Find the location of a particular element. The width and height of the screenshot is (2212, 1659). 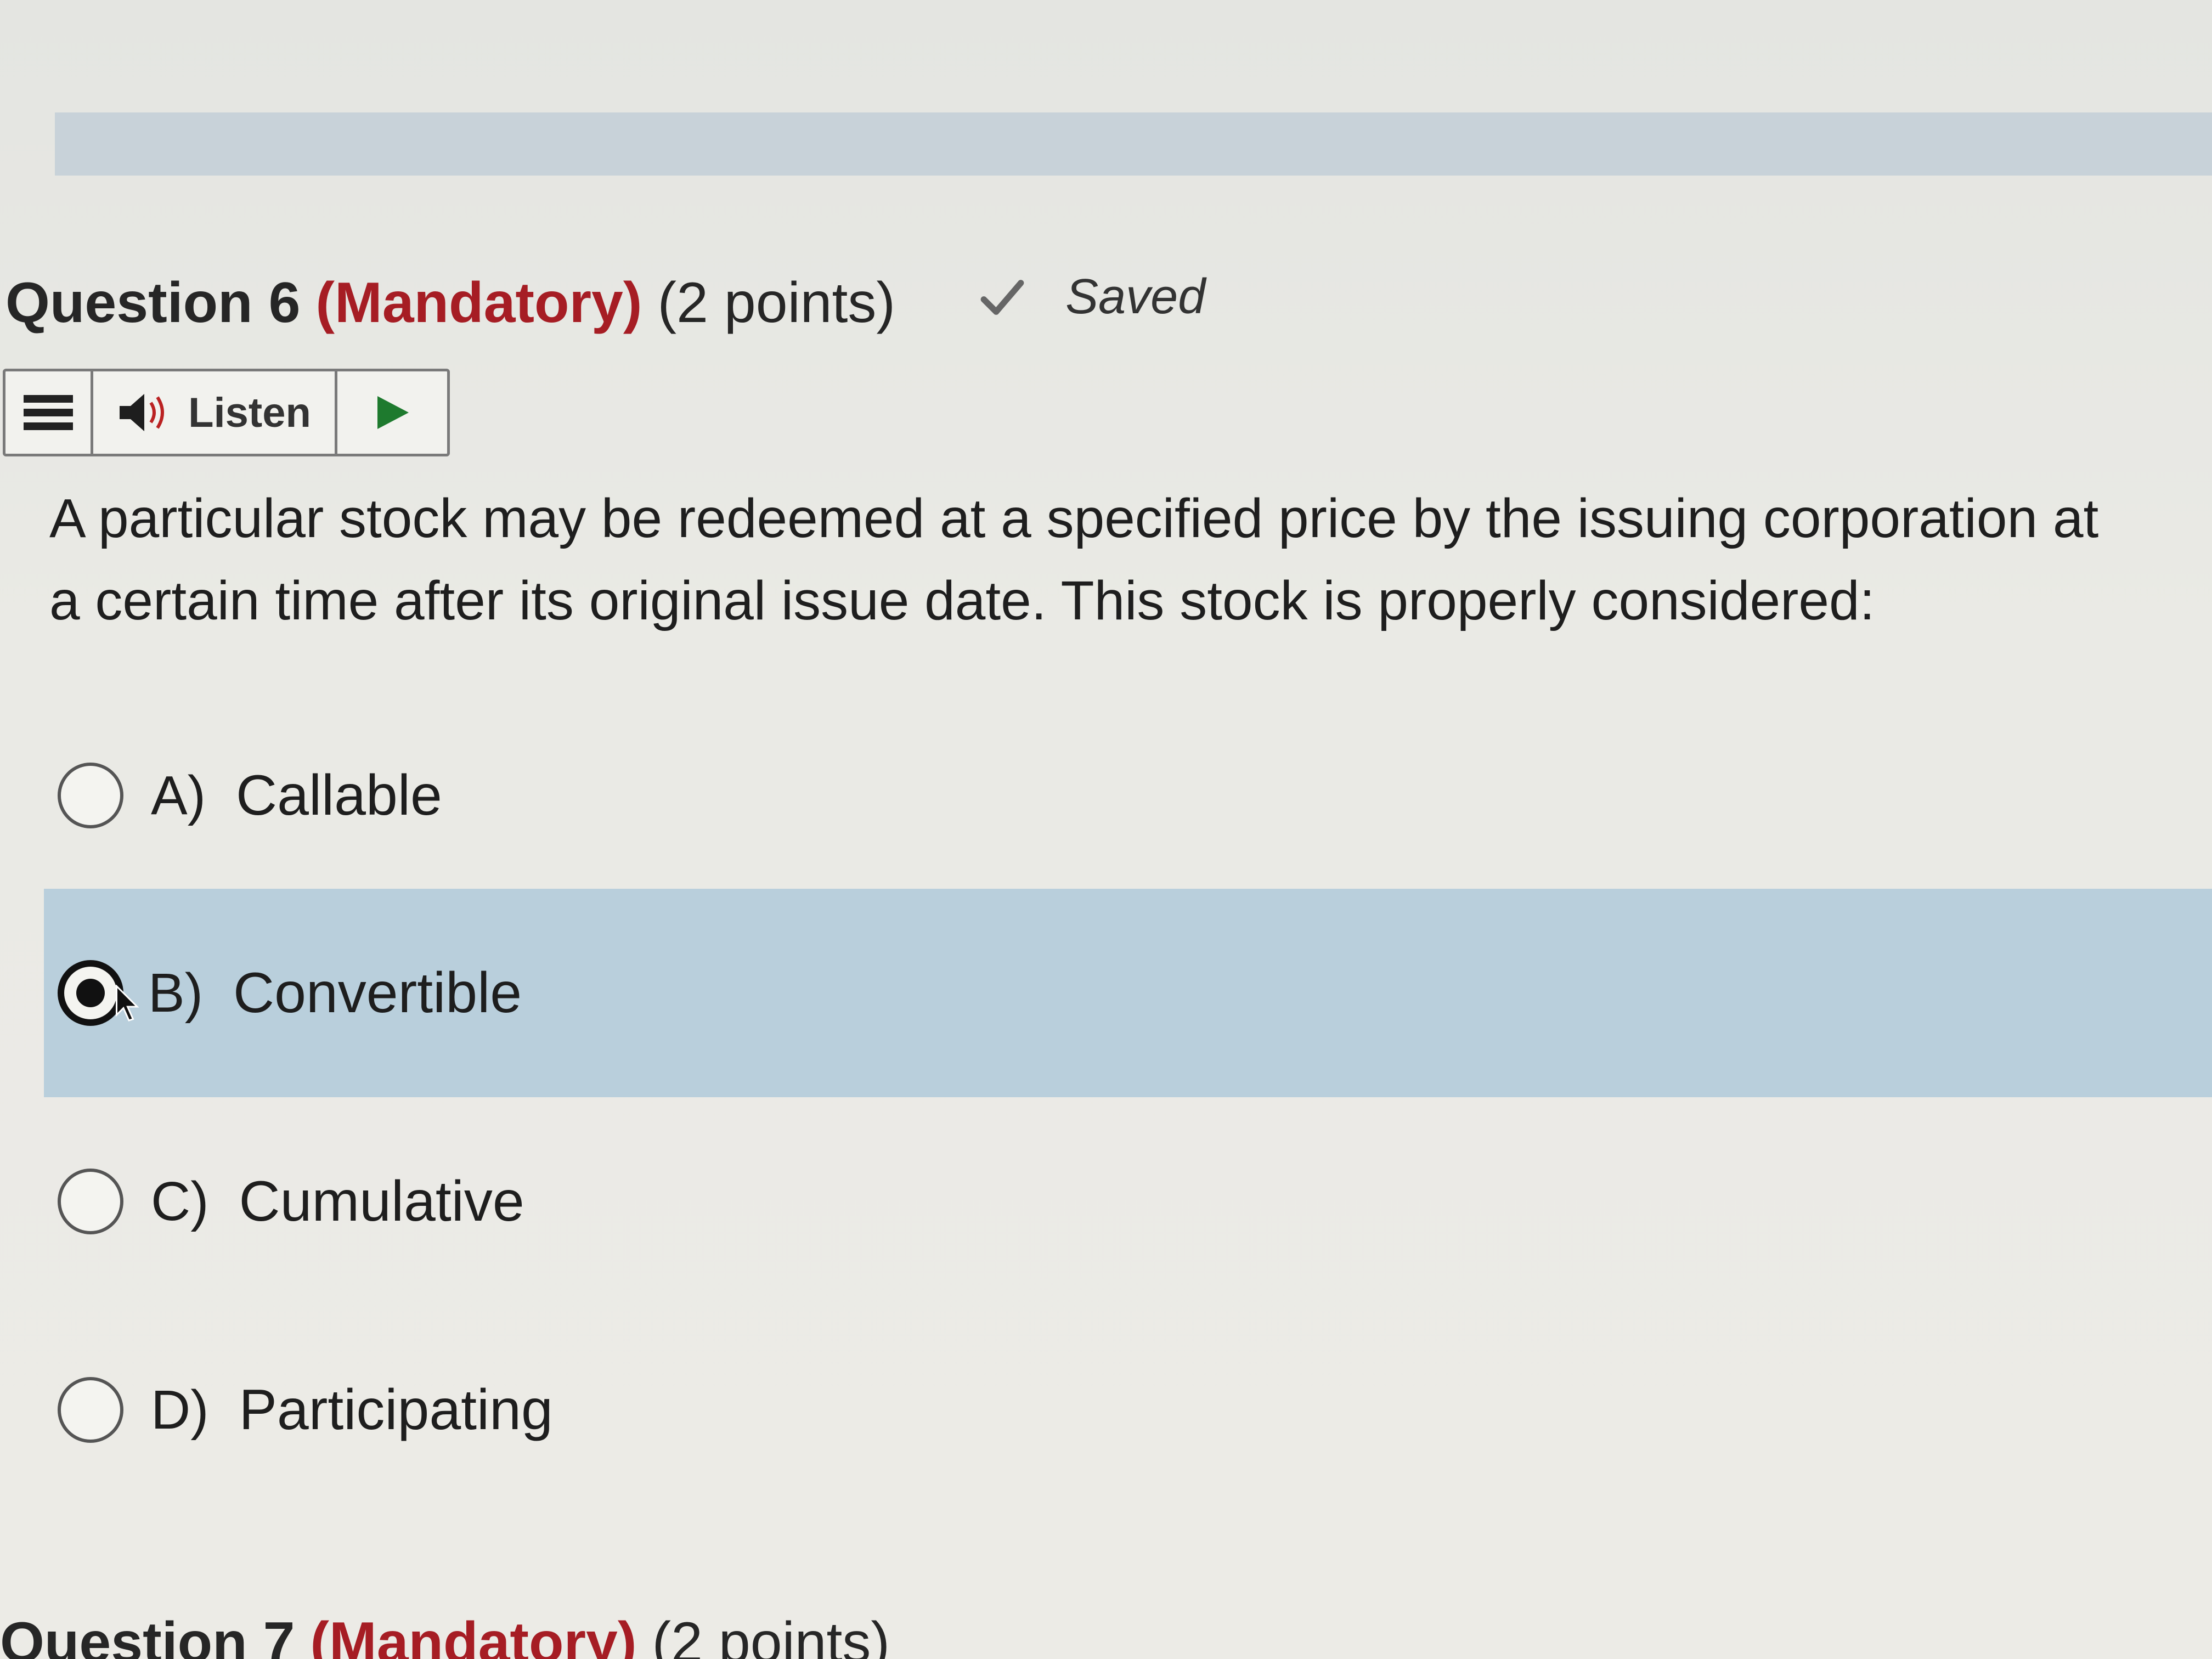

option-a: A) Callable is located at coordinates (1128, 795).